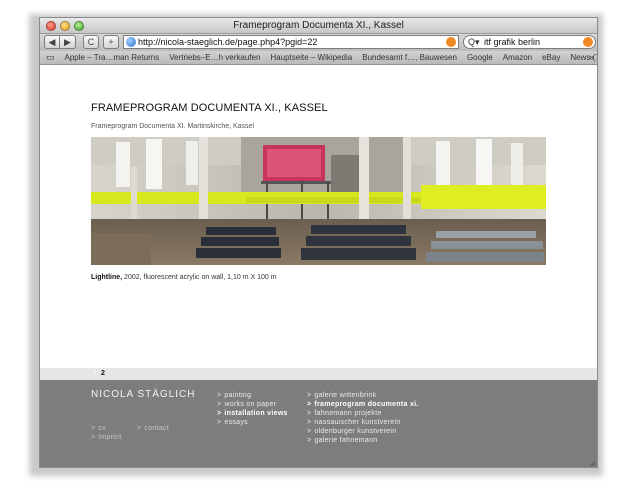 The image size is (634, 495). What do you see at coordinates (95, 373) in the screenshot?
I see `page-link-1: 1` at bounding box center [95, 373].